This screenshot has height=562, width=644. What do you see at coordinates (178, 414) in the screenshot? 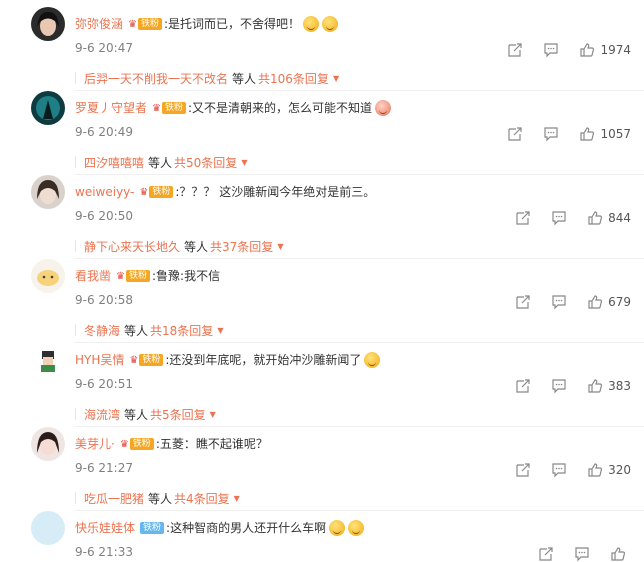
I see `reply-count: 共5条回复` at bounding box center [178, 414].